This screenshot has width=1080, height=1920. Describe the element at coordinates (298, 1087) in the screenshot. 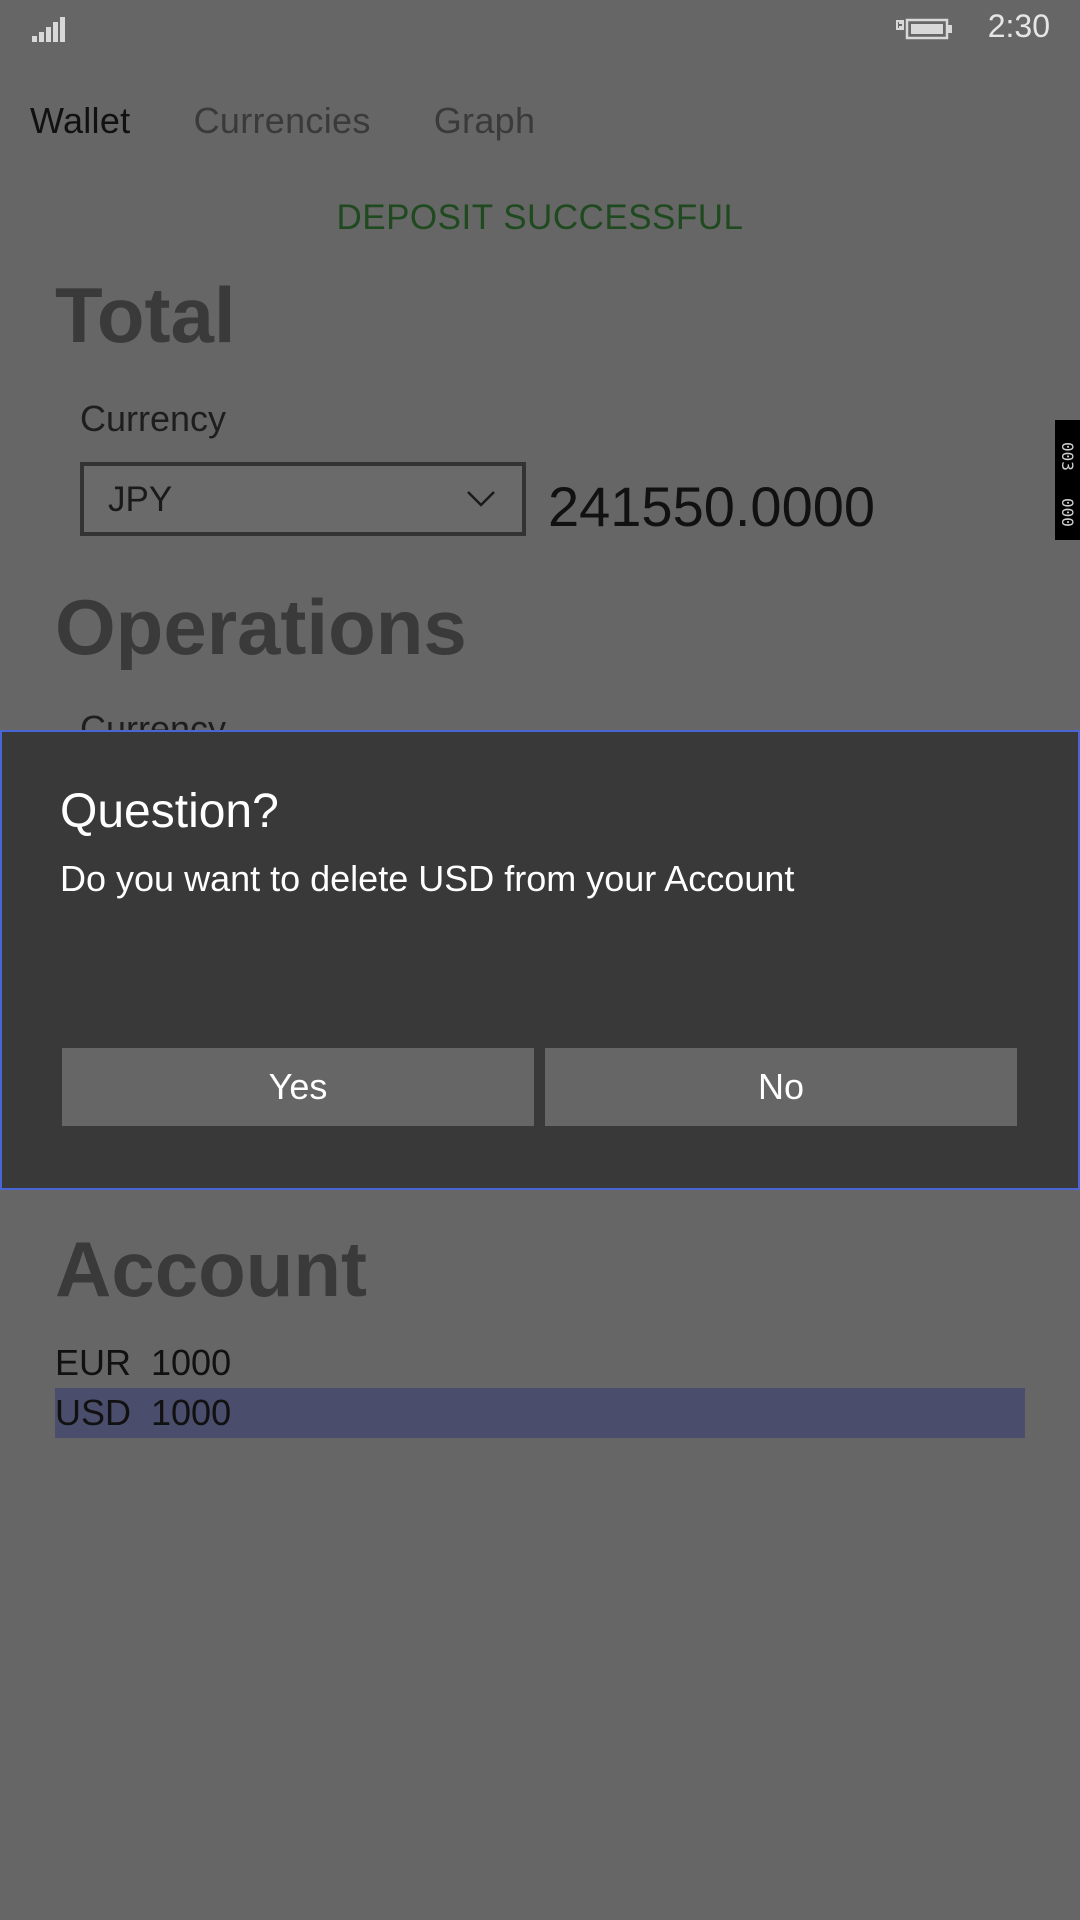

I see `yes-button: Yes` at that location.